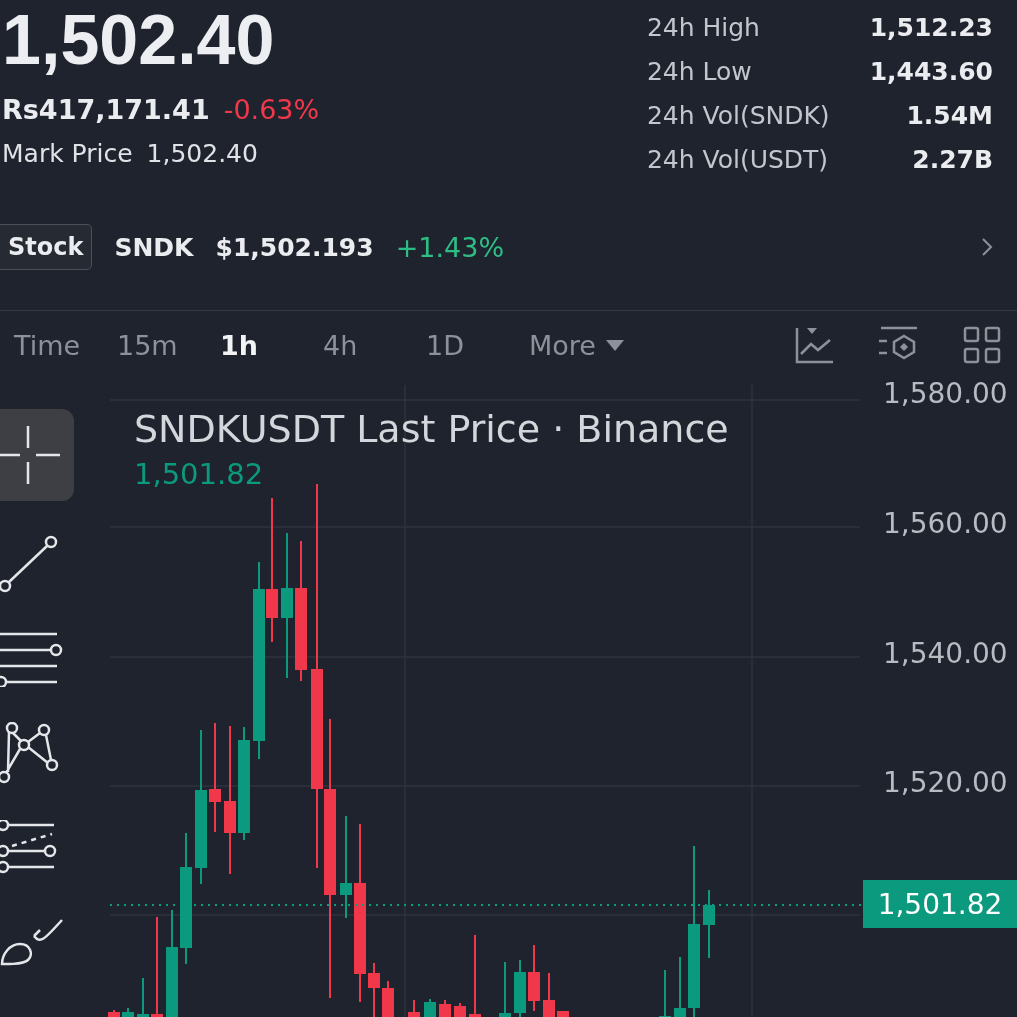 This screenshot has height=1017, width=1017. What do you see at coordinates (46, 247) in the screenshot?
I see `stock-tag: Stock` at bounding box center [46, 247].